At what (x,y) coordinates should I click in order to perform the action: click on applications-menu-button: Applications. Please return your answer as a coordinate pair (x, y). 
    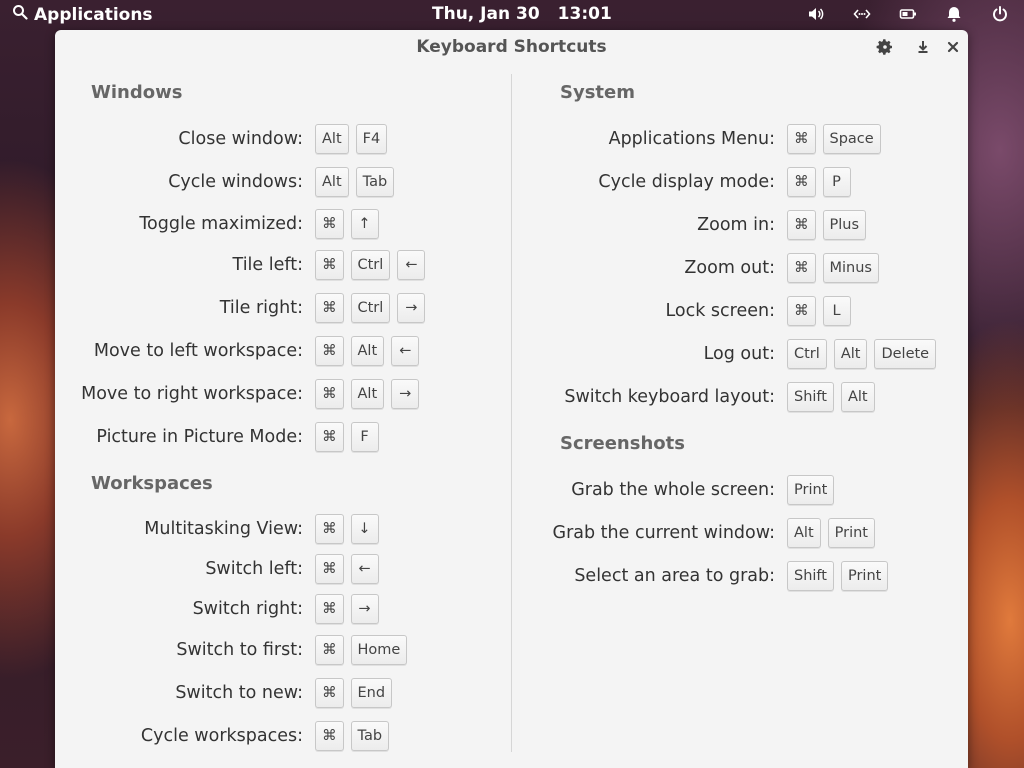
    Looking at the image, I should click on (82, 14).